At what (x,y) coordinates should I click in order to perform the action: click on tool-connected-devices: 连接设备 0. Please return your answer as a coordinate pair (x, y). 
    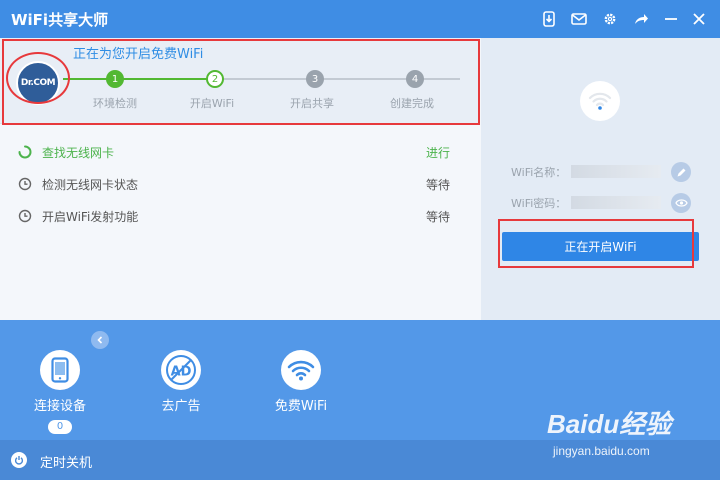
    Looking at the image, I should click on (60, 392).